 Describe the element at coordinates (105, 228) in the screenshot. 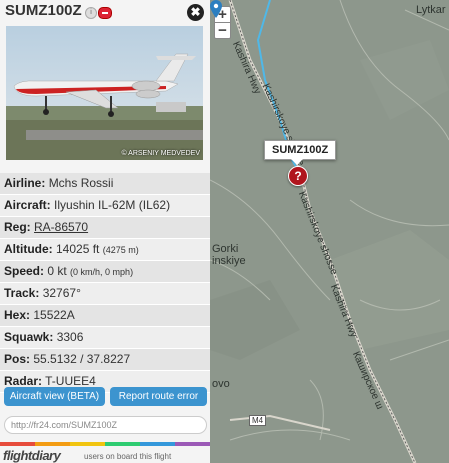

I see `detail-row-reg: Reg: RA-86570` at that location.